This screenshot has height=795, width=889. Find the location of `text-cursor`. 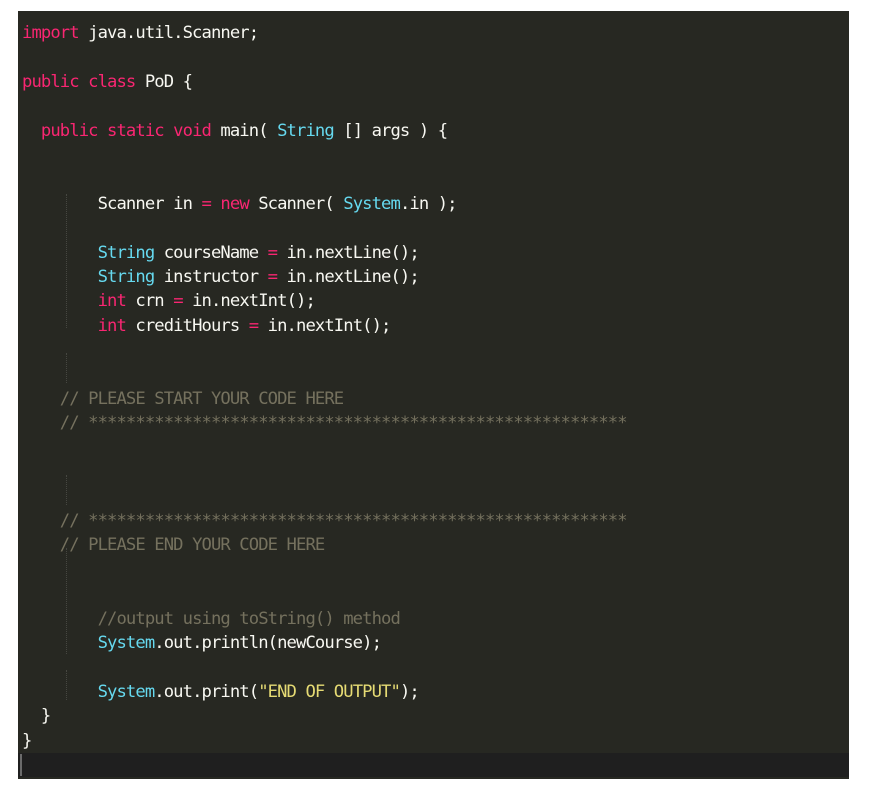

text-cursor is located at coordinates (21, 765).